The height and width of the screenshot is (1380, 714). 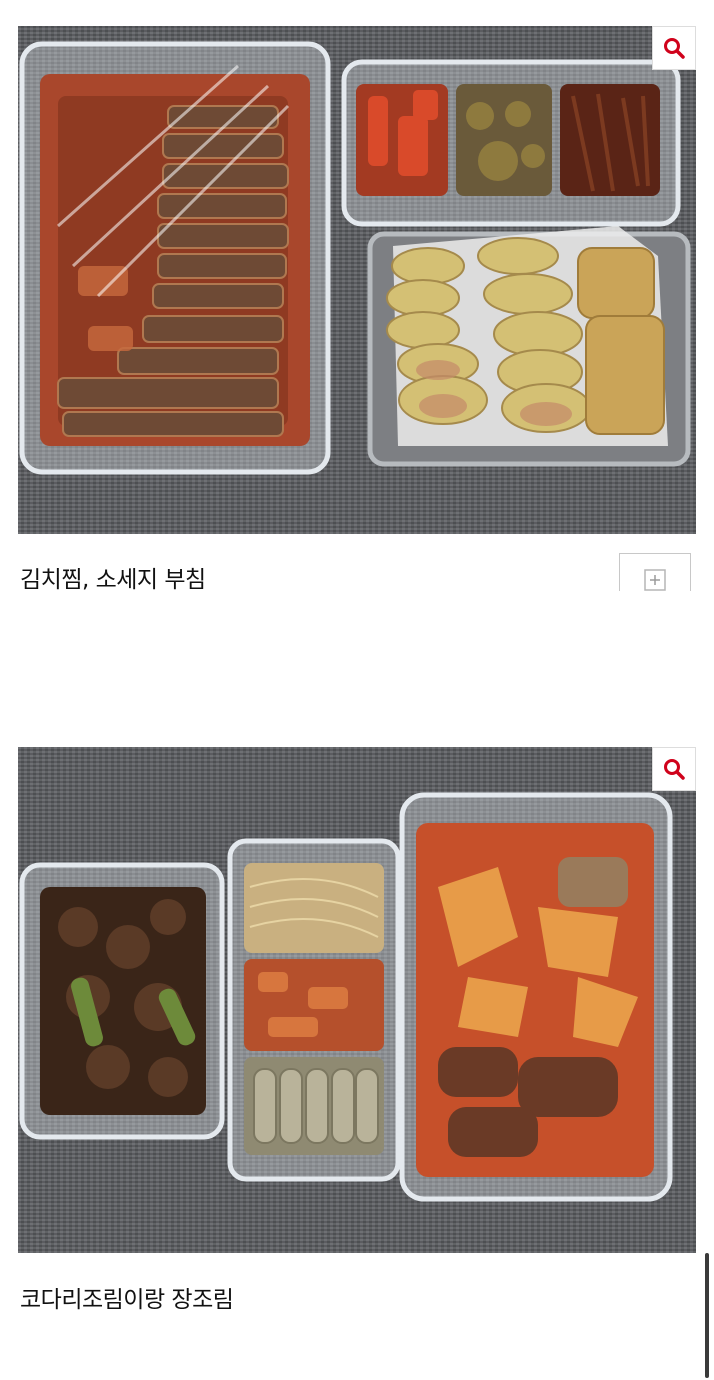 I want to click on post-caption: 김치찜, 소세지 부침, so click(x=113, y=580).